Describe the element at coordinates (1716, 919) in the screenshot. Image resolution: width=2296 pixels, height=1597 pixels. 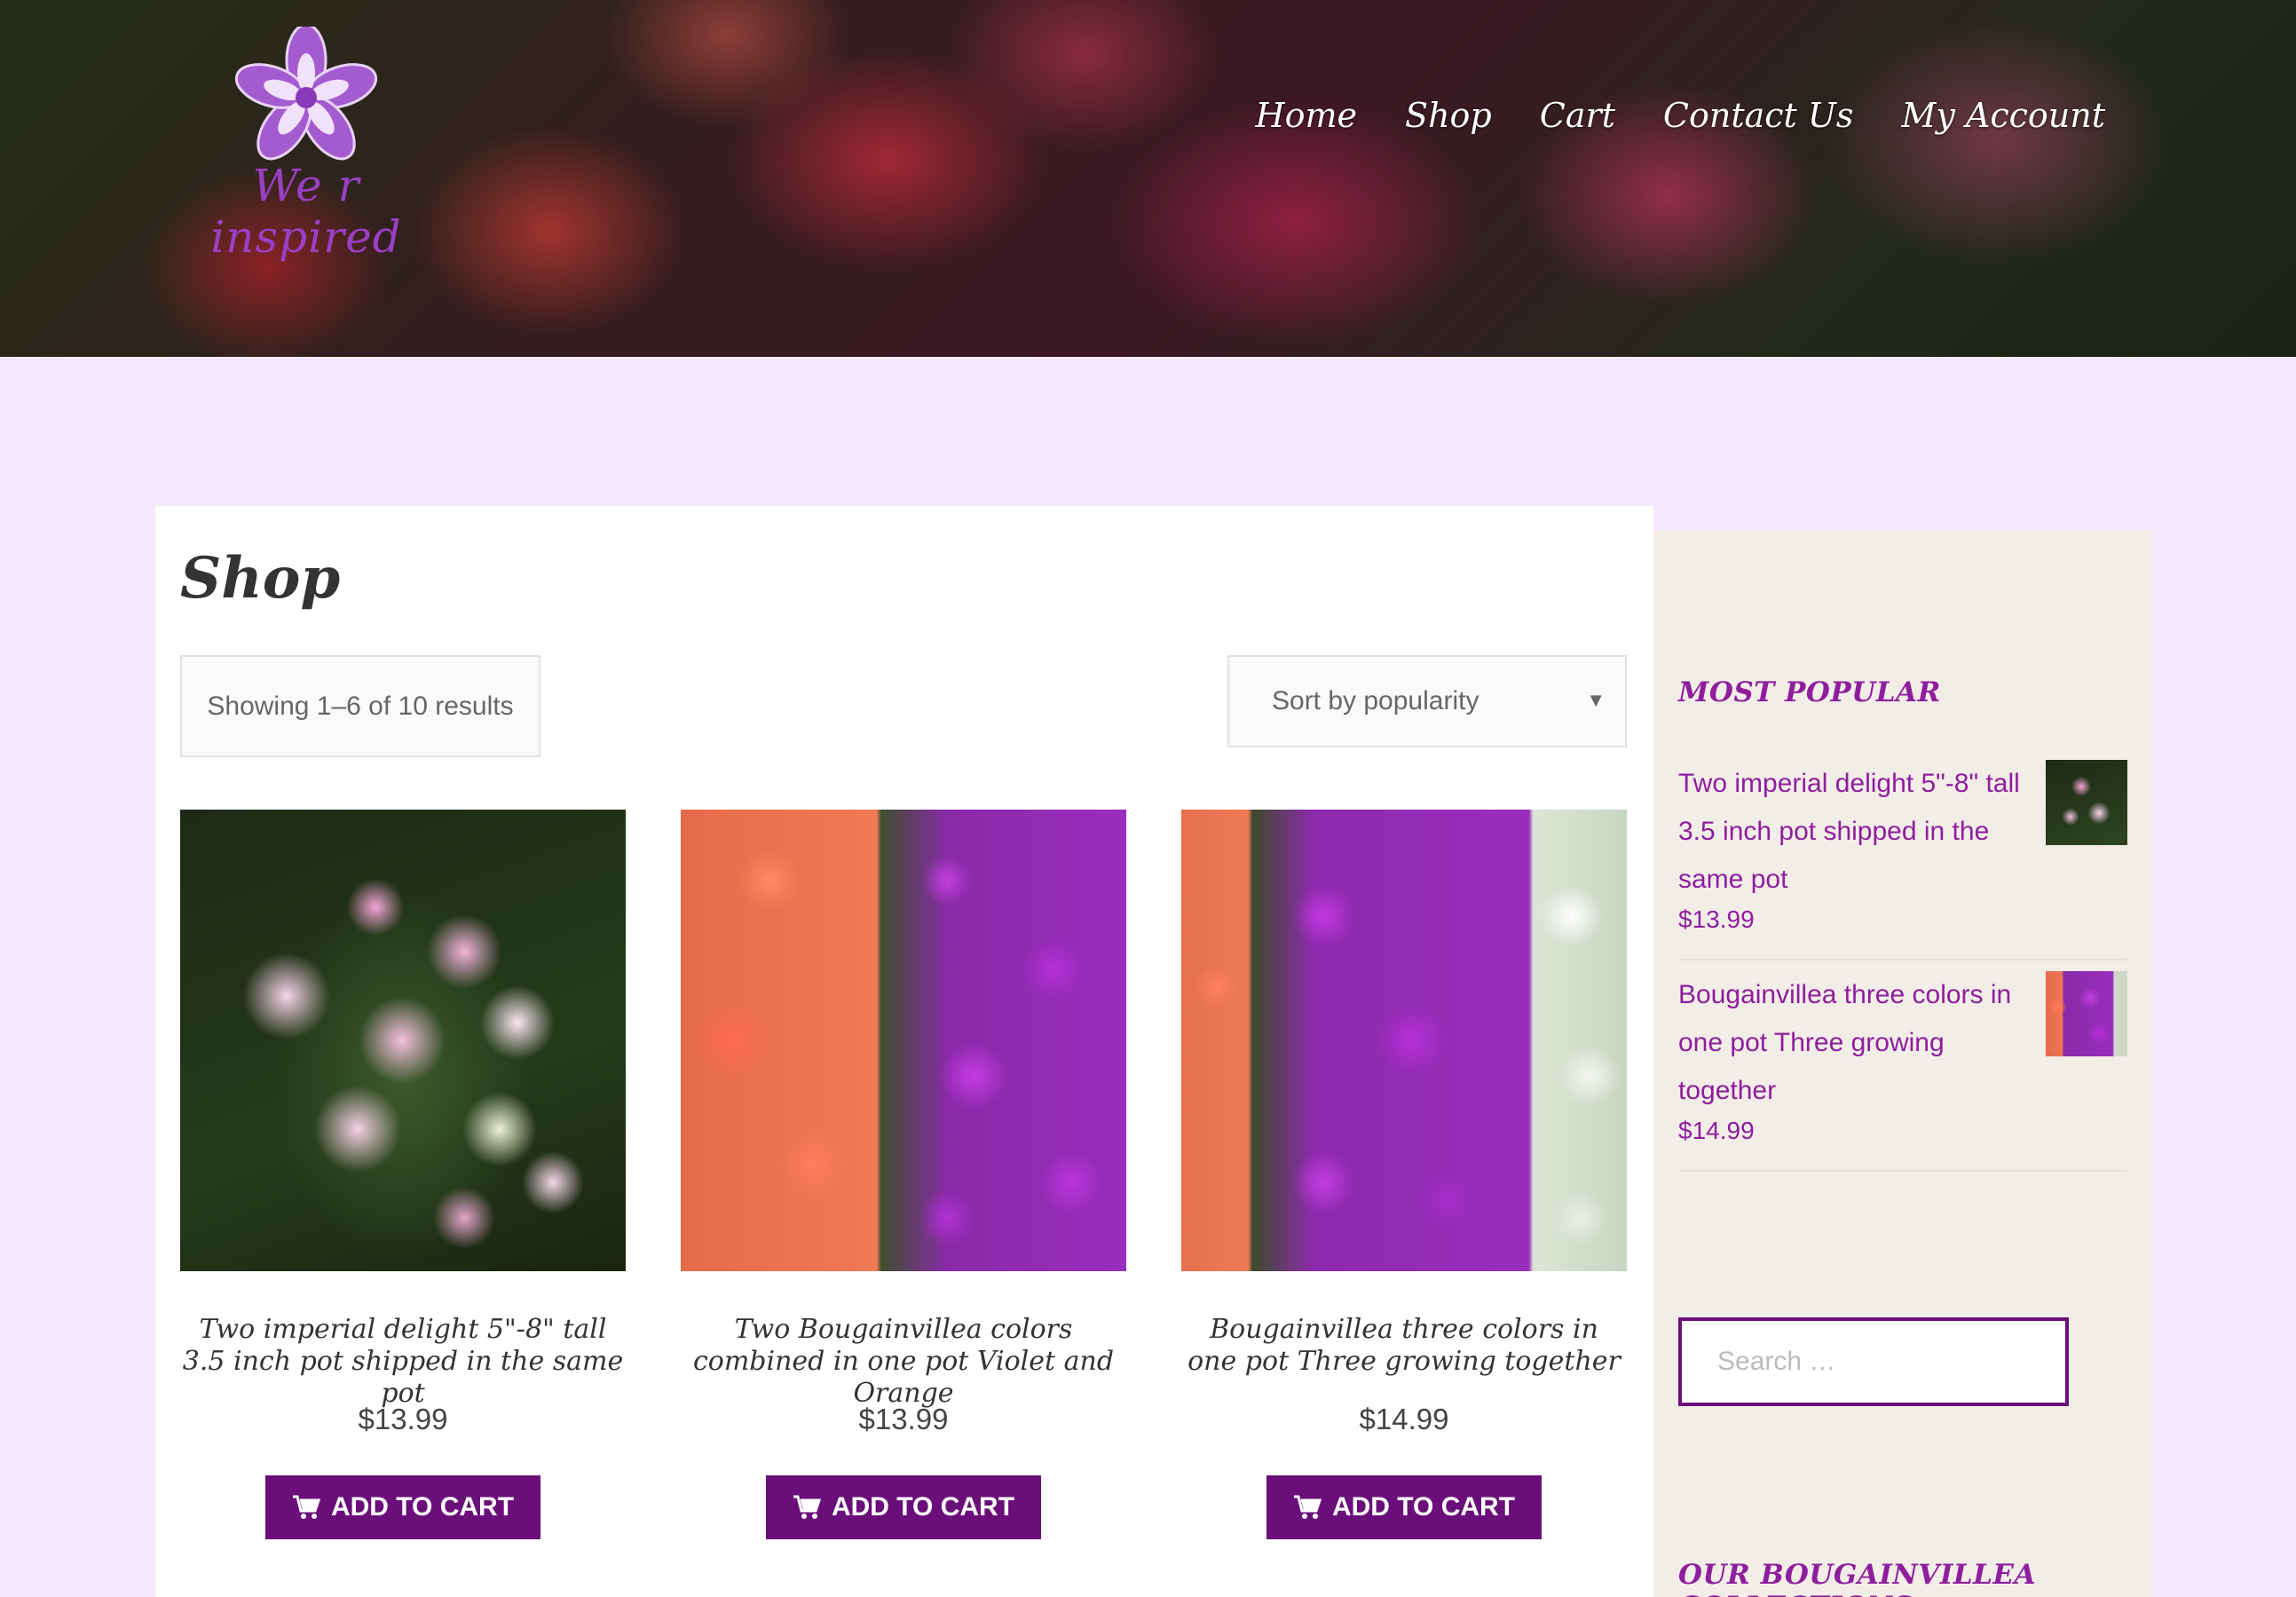
I see `popular-product-price: $13.99` at that location.